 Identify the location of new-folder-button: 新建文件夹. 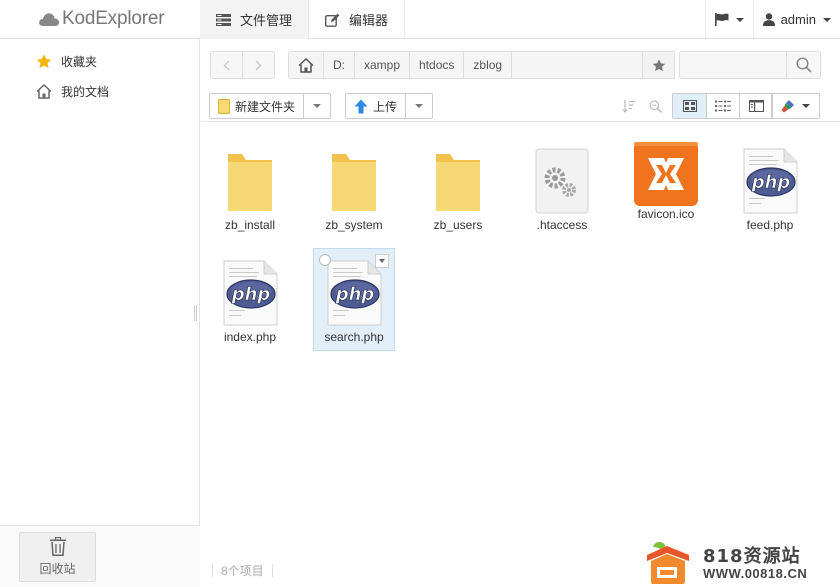
(256, 106).